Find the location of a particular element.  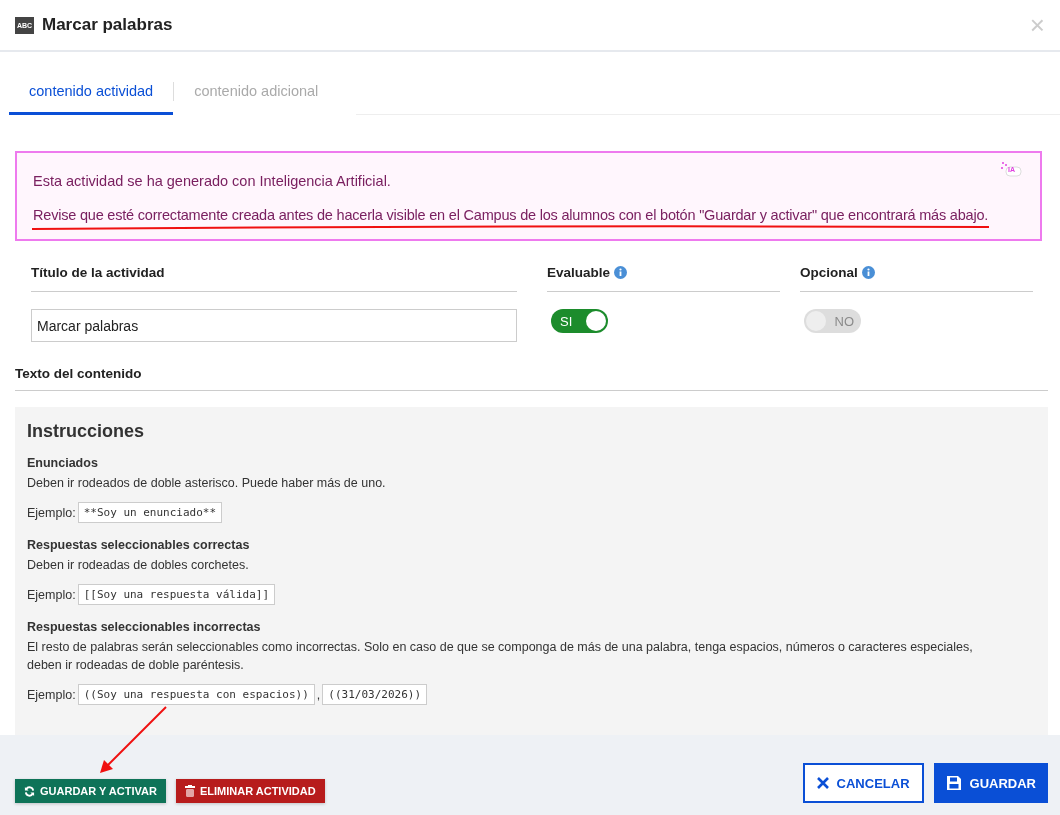

code-example: ((31/03/2026)) is located at coordinates (374, 694).